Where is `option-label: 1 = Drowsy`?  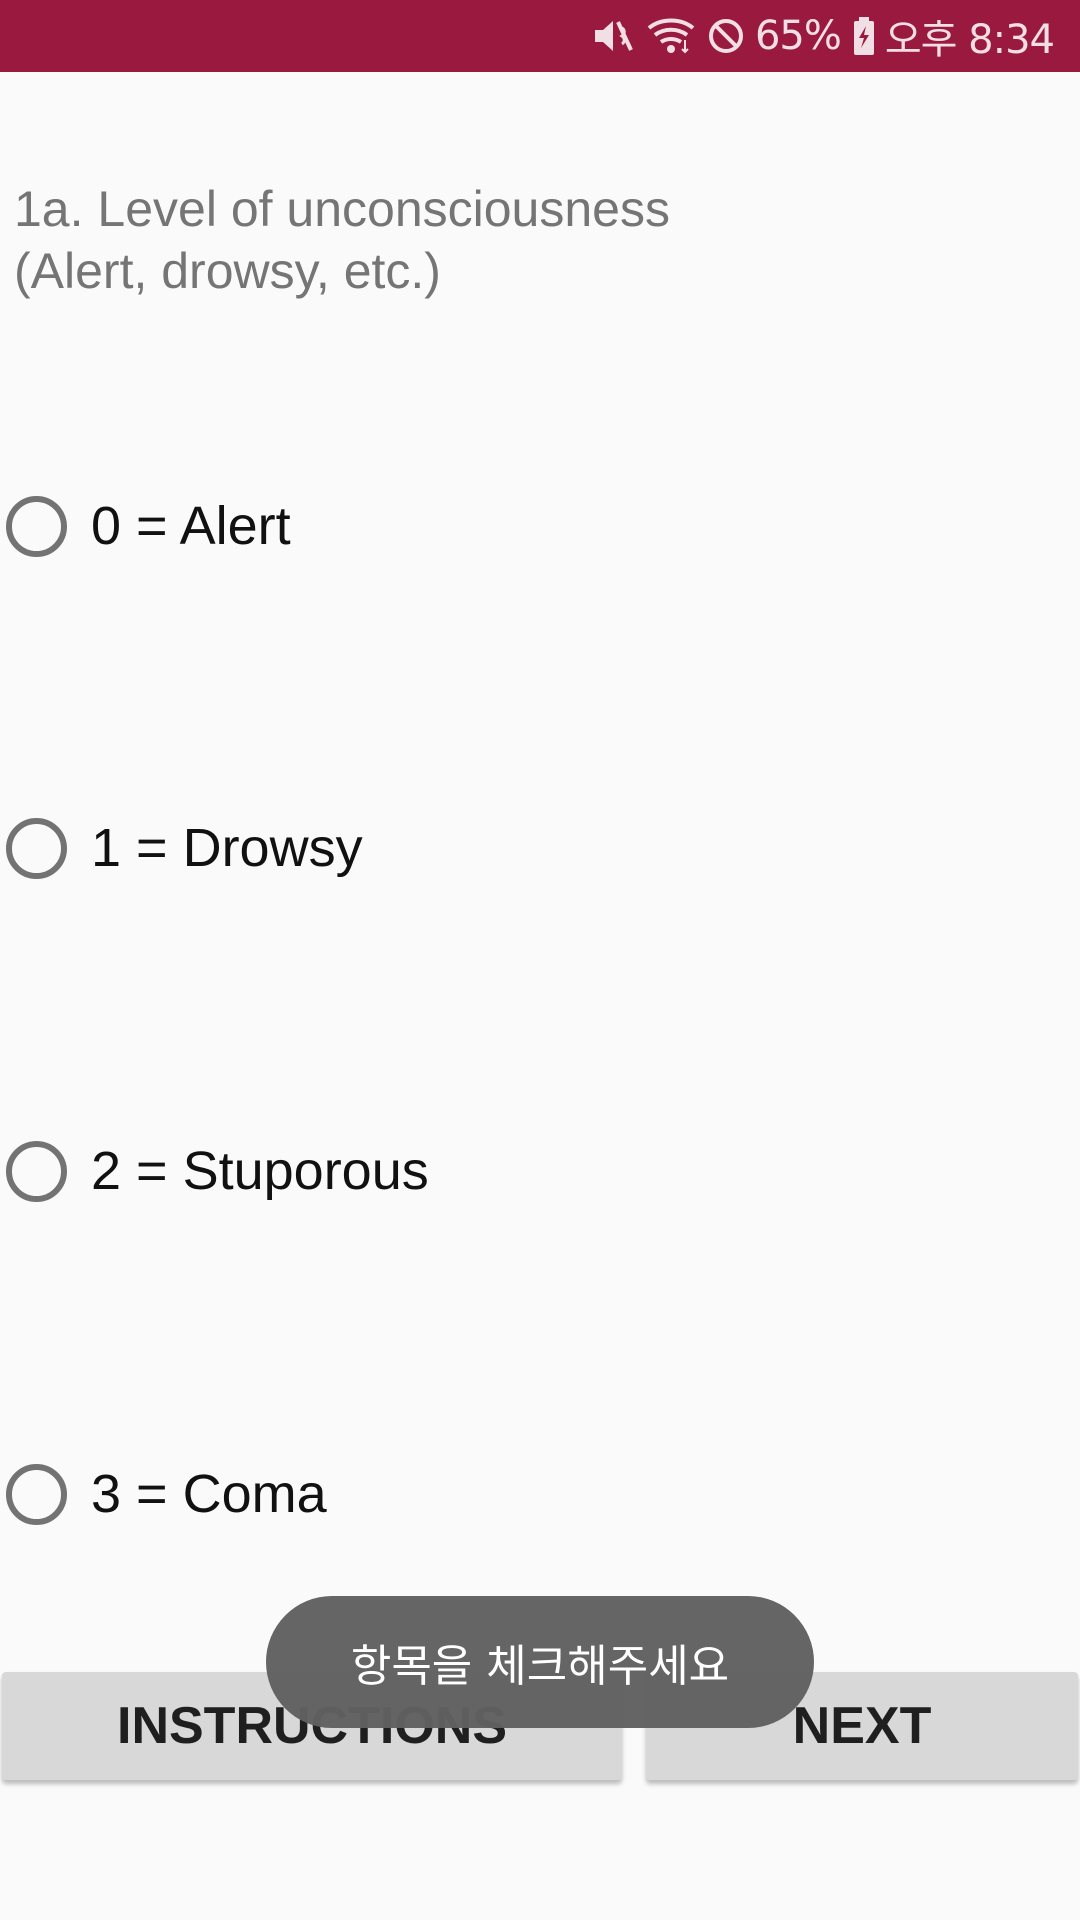 option-label: 1 = Drowsy is located at coordinates (227, 848).